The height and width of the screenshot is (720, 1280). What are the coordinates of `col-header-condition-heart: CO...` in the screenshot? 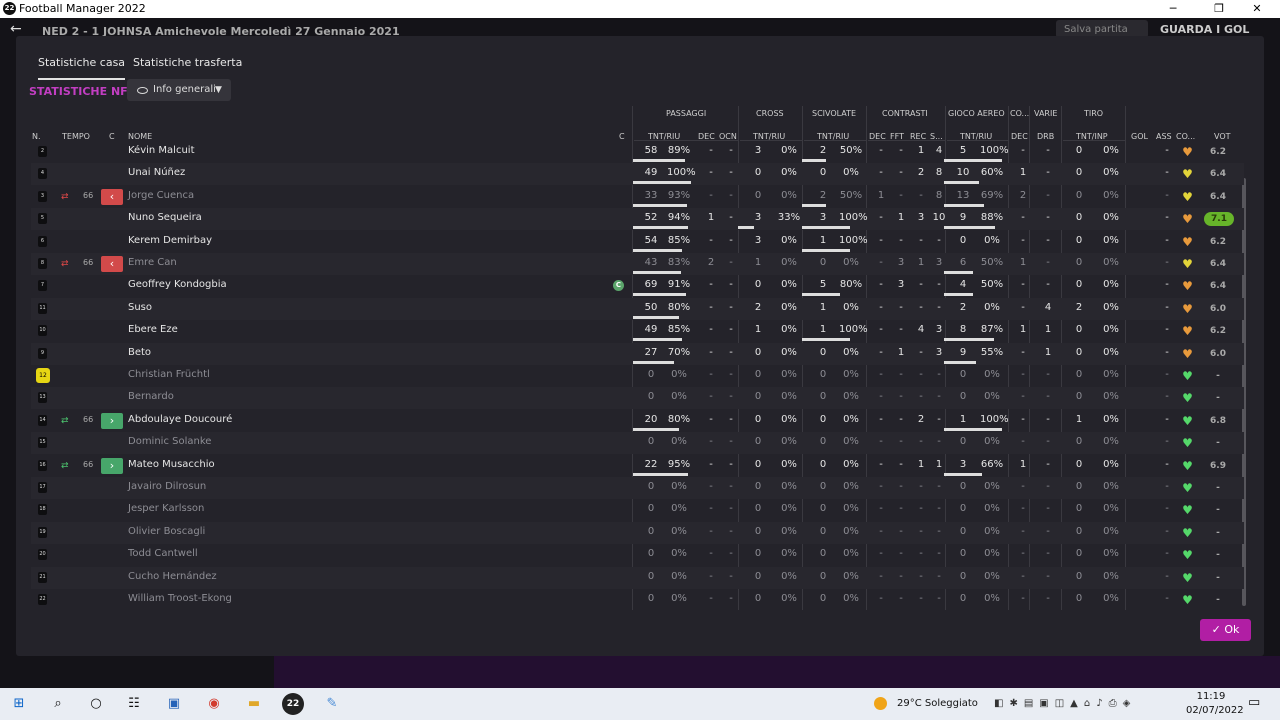 It's located at (1185, 136).